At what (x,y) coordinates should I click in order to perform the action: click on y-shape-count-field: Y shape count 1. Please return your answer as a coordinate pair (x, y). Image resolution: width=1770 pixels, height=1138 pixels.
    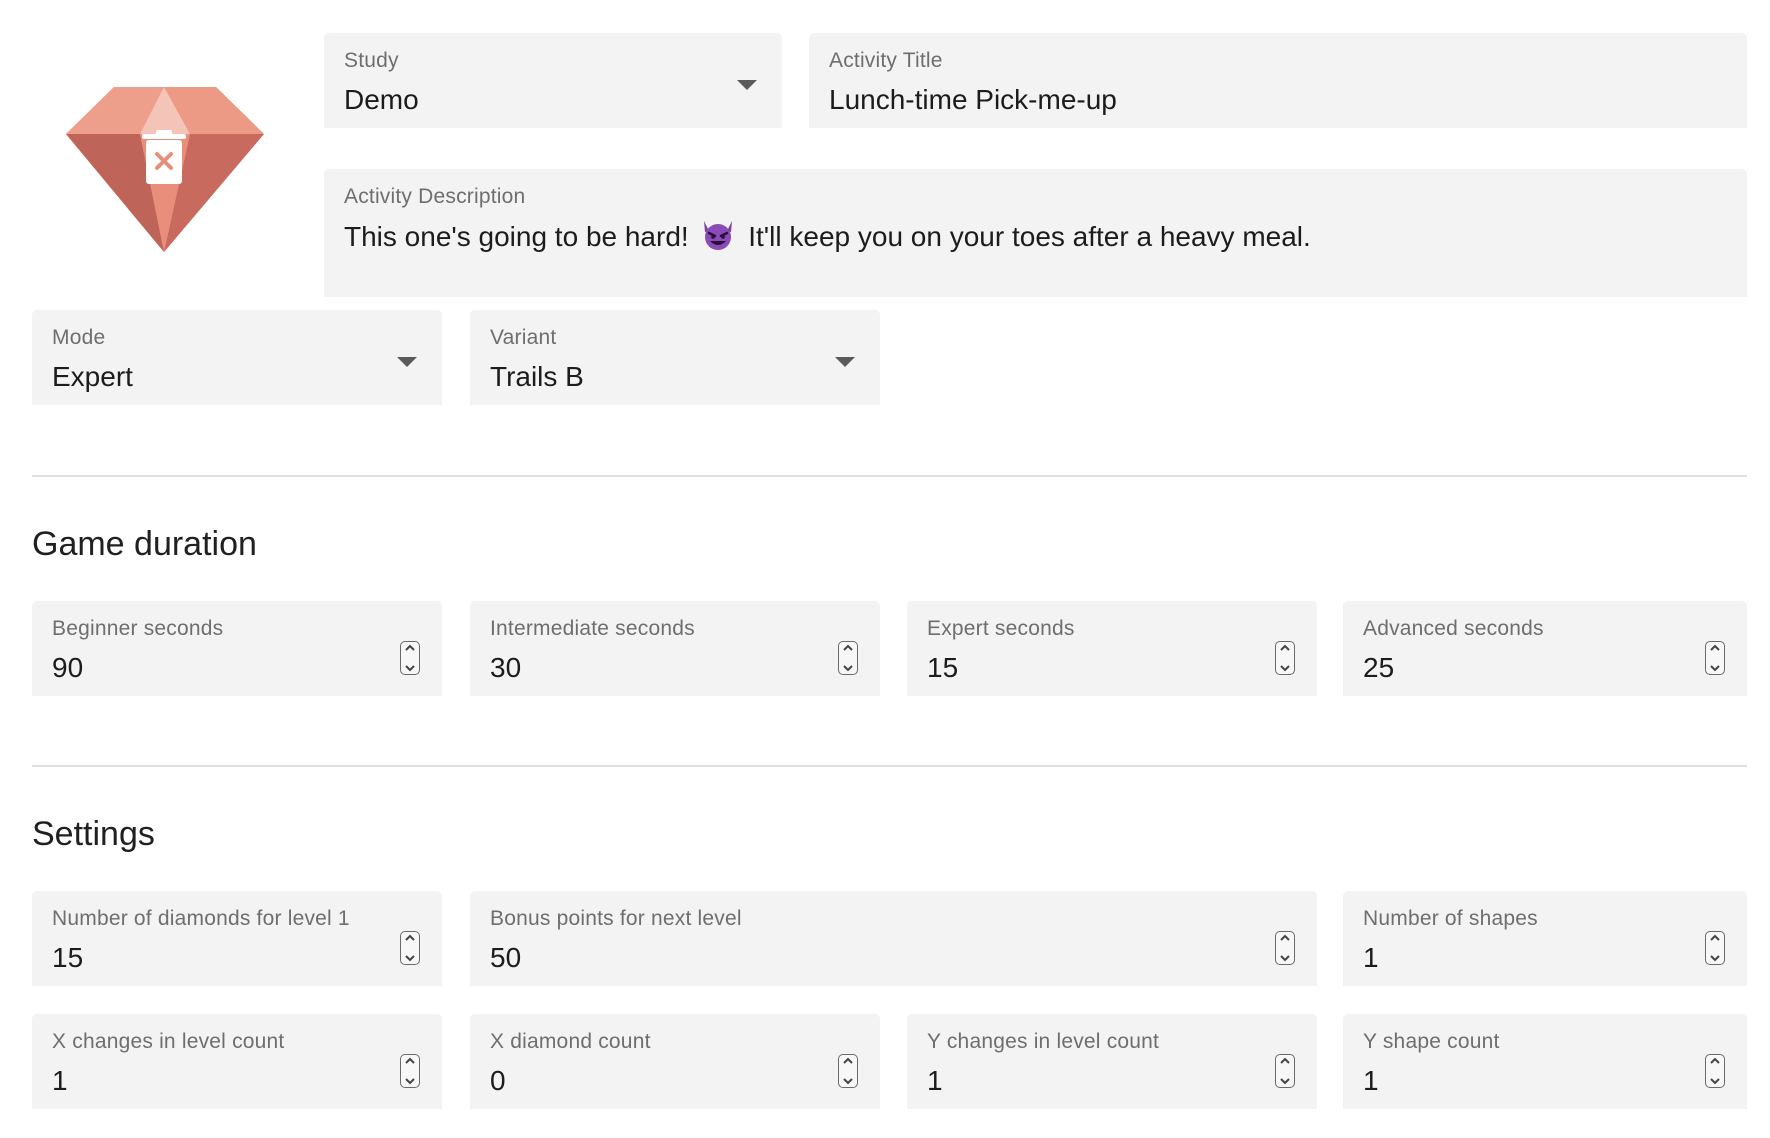
    Looking at the image, I should click on (1545, 1061).